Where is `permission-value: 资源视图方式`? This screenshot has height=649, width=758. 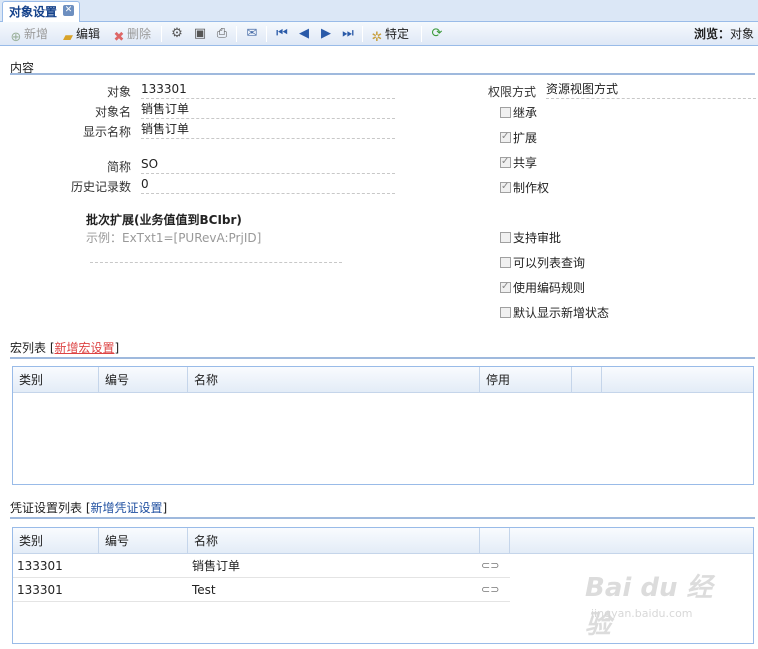 permission-value: 资源视图方式 is located at coordinates (651, 90).